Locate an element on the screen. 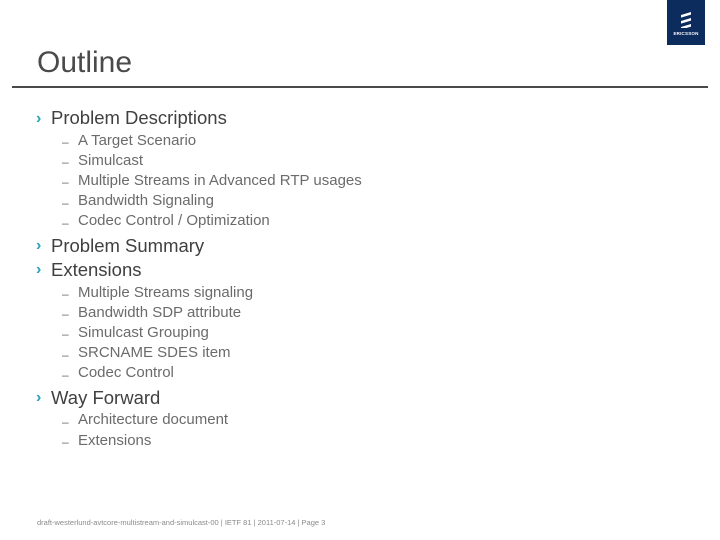 The image size is (720, 540). outline-subitem: – Codec Control is located at coordinates (199, 373).